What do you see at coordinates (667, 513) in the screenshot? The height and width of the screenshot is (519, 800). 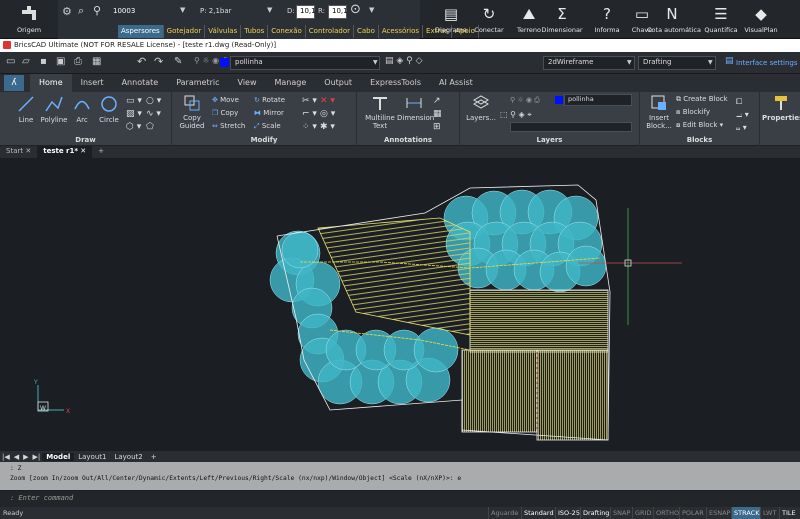 I see `status-ortho: ORTHO` at bounding box center [667, 513].